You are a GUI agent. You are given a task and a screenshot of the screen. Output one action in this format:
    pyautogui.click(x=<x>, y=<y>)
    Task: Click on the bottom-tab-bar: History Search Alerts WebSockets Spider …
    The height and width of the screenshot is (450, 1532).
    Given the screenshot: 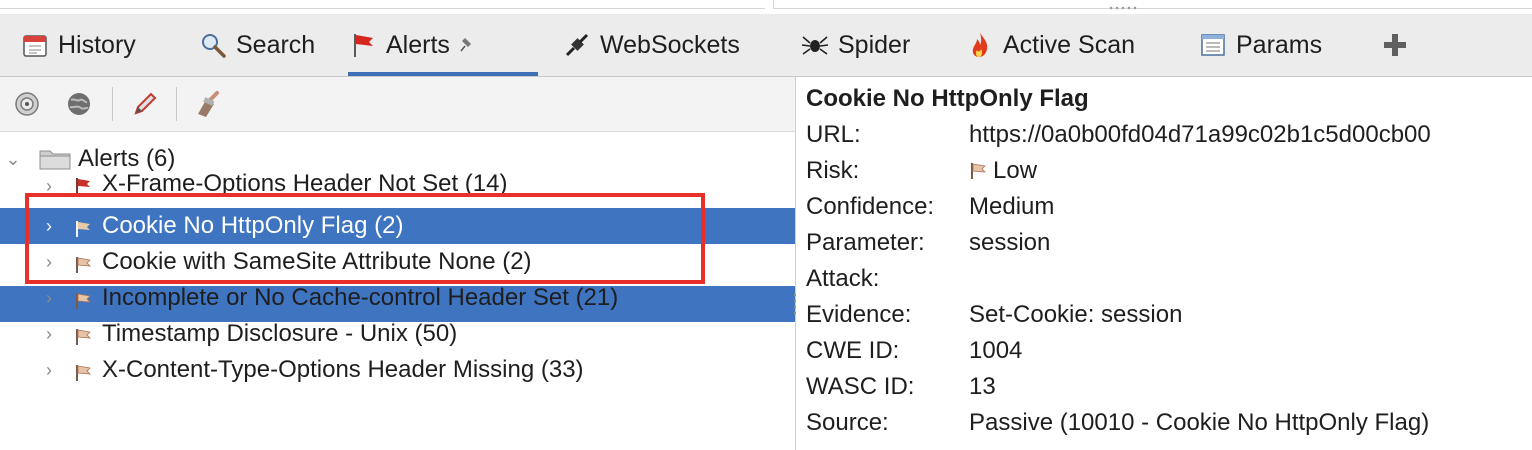 What is the action you would take?
    pyautogui.click(x=766, y=45)
    